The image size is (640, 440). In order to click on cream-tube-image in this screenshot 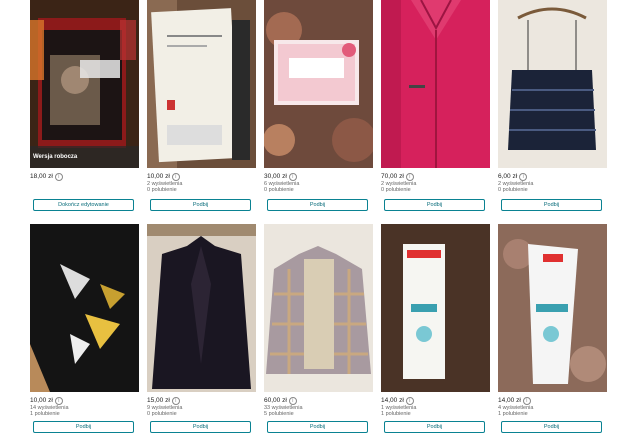, I will do `click(552, 308)`.